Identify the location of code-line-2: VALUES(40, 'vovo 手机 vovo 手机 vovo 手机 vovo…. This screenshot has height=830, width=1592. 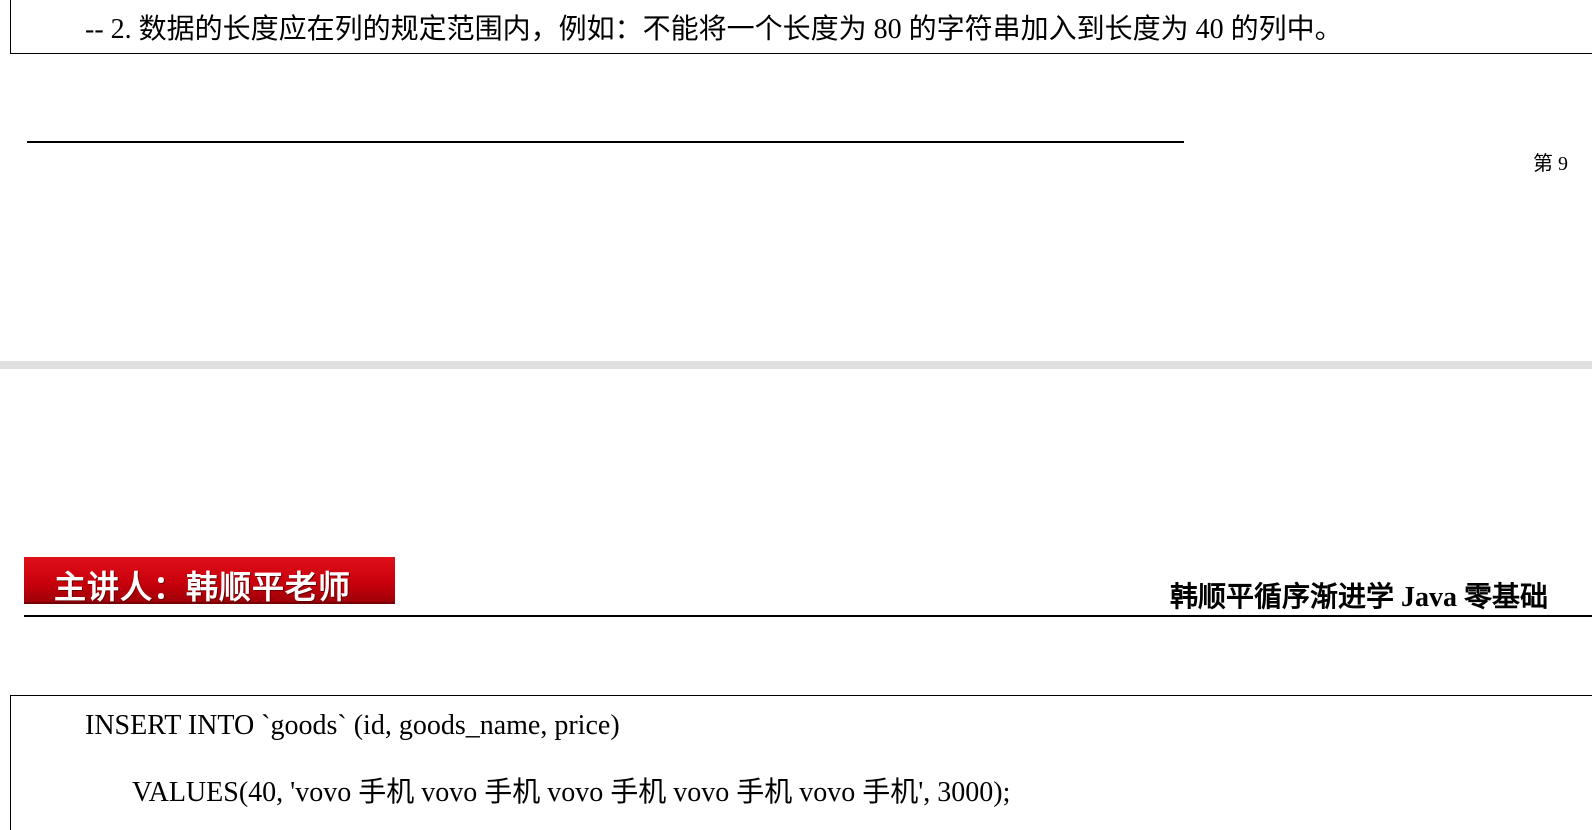
(571, 792).